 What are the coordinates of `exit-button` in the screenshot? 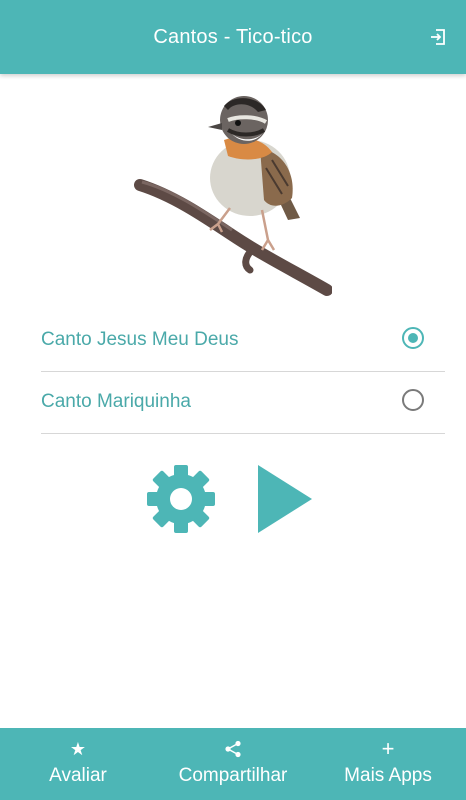 It's located at (438, 37).